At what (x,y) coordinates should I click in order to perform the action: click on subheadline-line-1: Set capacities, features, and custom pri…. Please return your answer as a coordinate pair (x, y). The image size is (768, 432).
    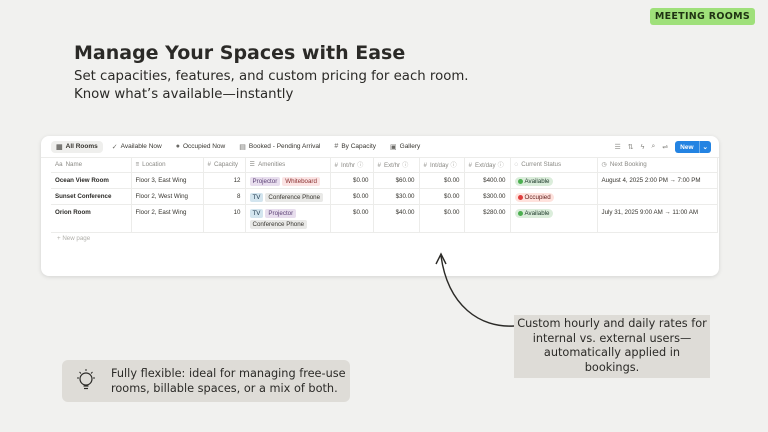
    Looking at the image, I should click on (271, 76).